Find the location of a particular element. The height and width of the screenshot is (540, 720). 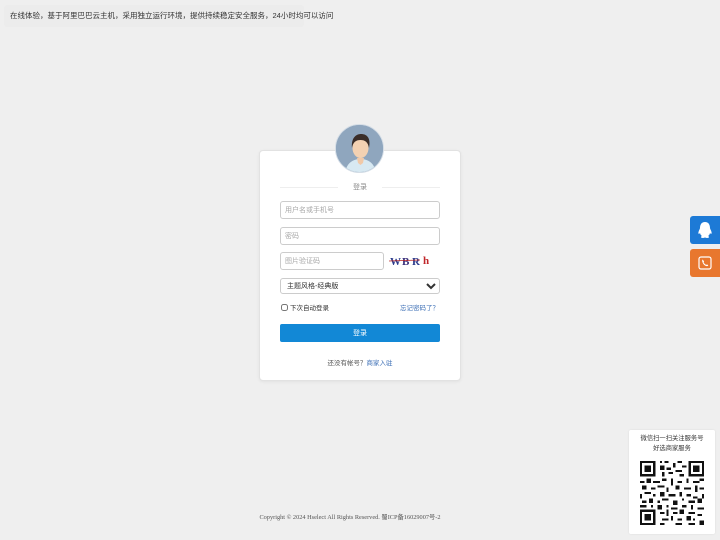

qr-caption-line1: 微信扫一扫关注服务号 is located at coordinates (672, 438).